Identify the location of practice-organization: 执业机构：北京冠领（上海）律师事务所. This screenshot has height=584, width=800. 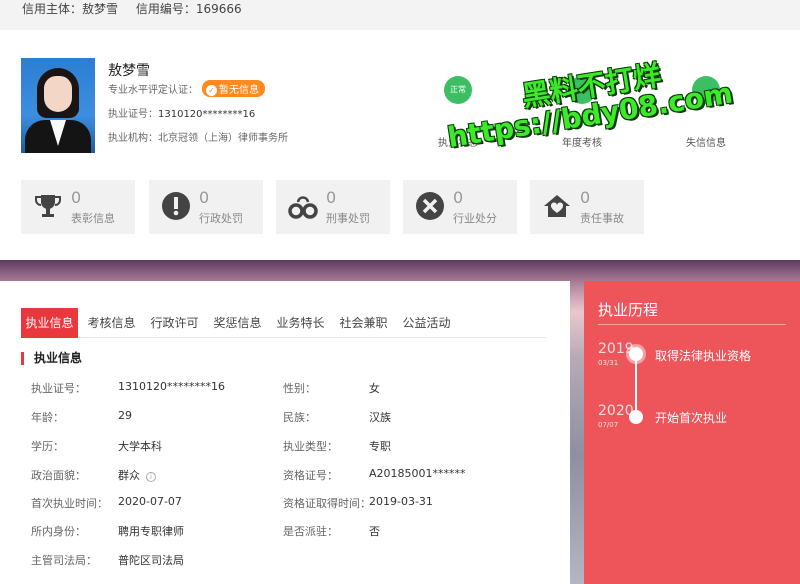
(198, 138).